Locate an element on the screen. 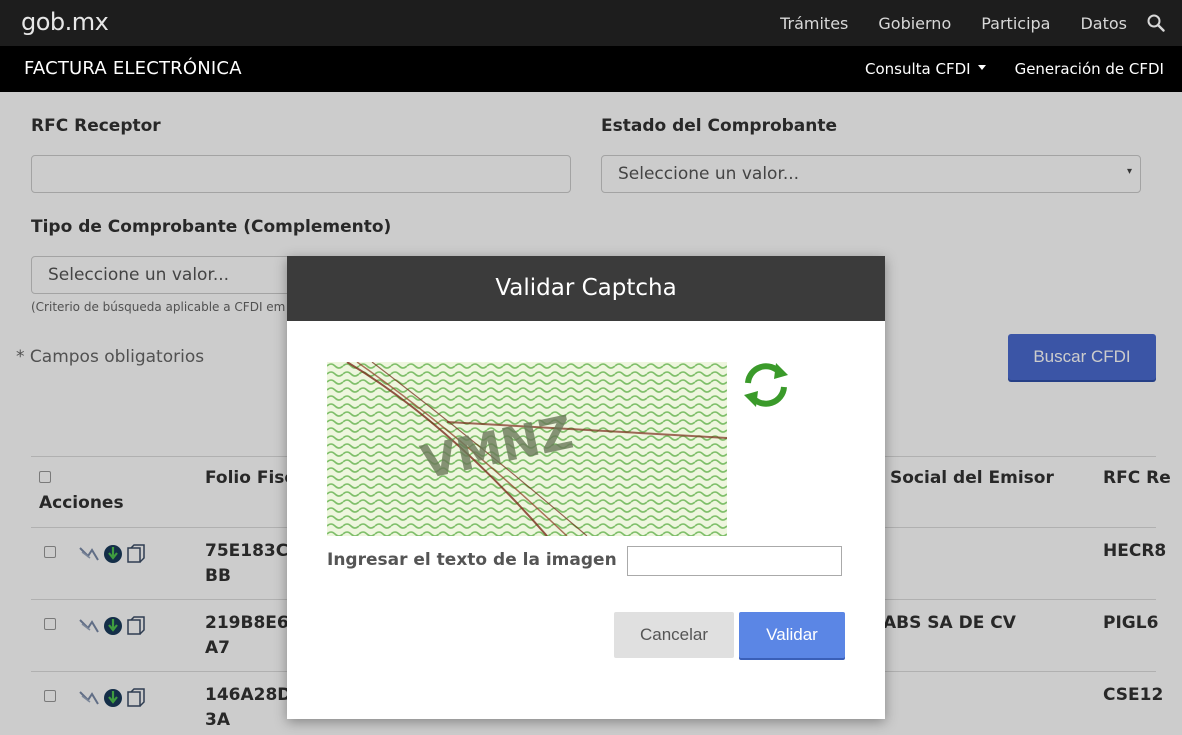  modal-title: Validar Captcha is located at coordinates (586, 288).